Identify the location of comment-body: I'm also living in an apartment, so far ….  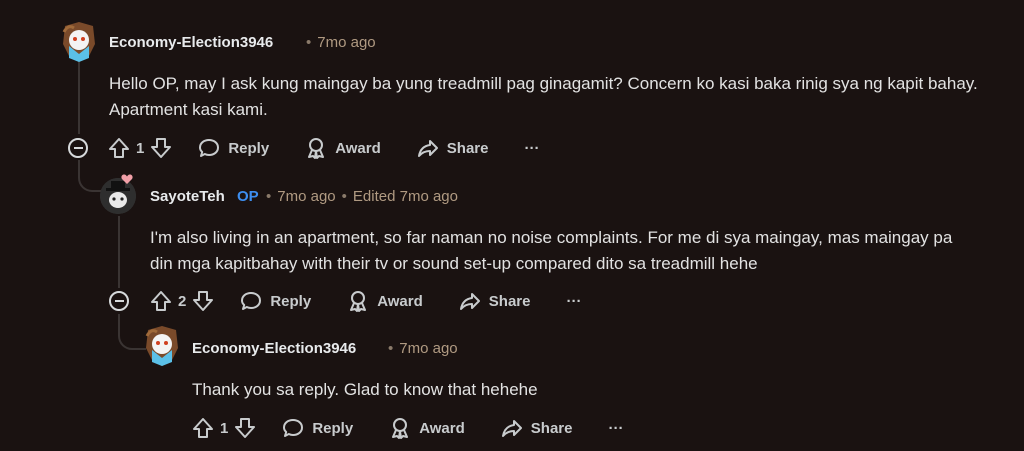
(551, 250).